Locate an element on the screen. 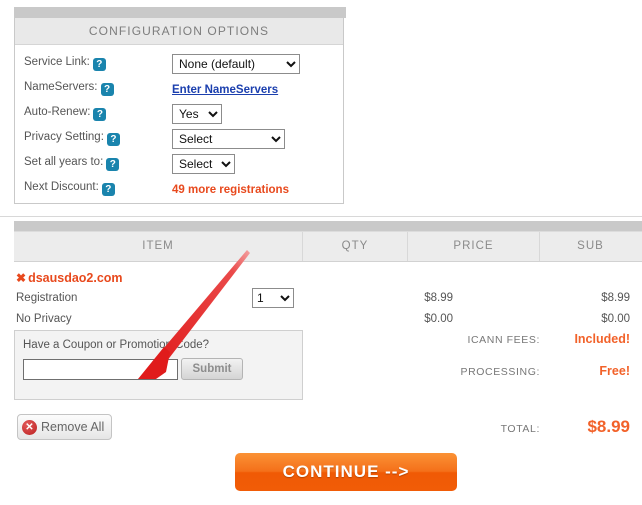  fee-row-processing: PROCESSING: Free! is located at coordinates (536, 380).